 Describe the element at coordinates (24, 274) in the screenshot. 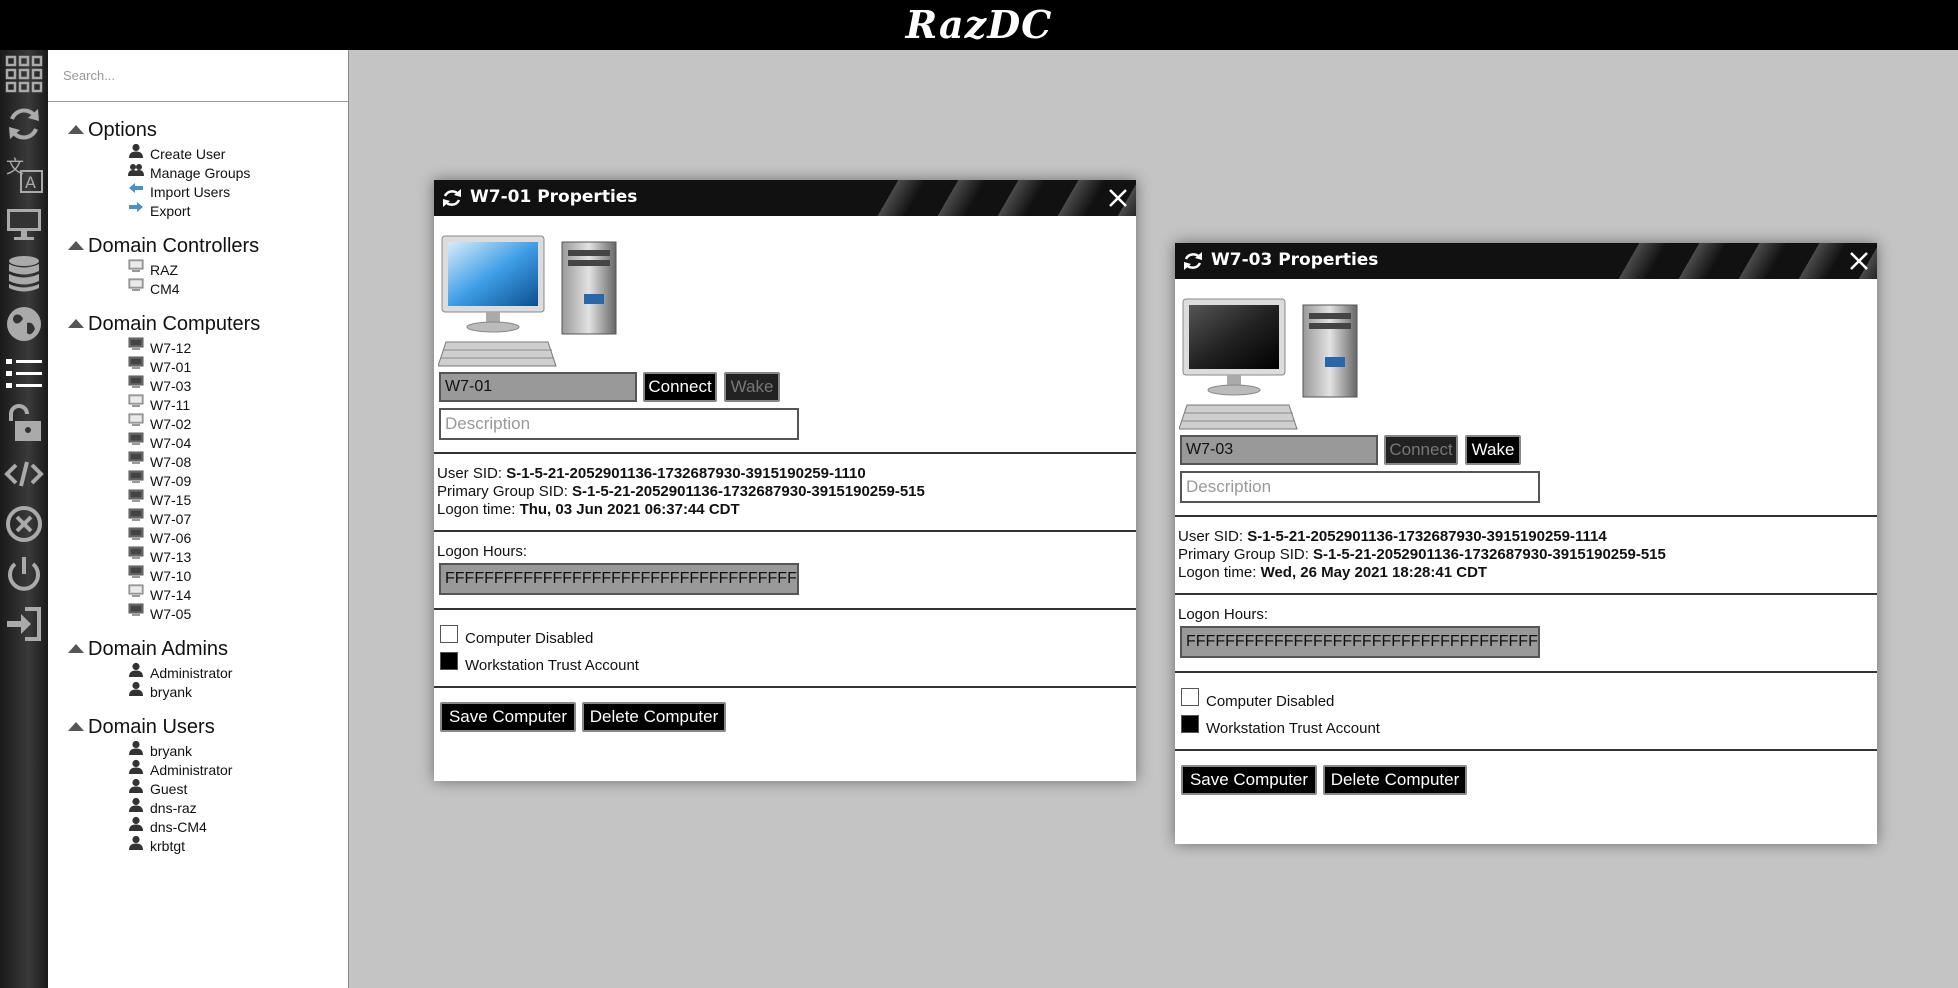

I see `database-icon` at that location.